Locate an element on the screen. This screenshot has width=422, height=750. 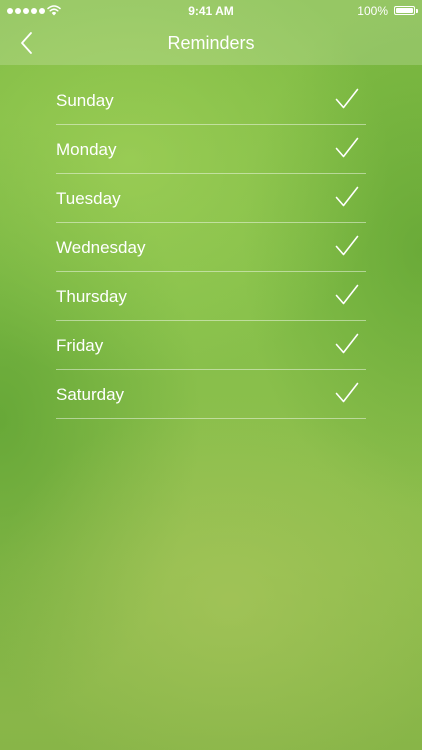
day-row-saturday: Saturday is located at coordinates (211, 394).